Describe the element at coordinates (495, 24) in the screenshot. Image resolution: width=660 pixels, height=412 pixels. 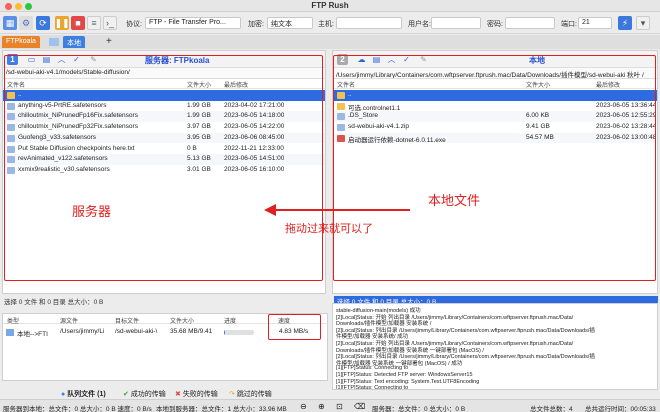
I see `password-label: 密码:` at that location.